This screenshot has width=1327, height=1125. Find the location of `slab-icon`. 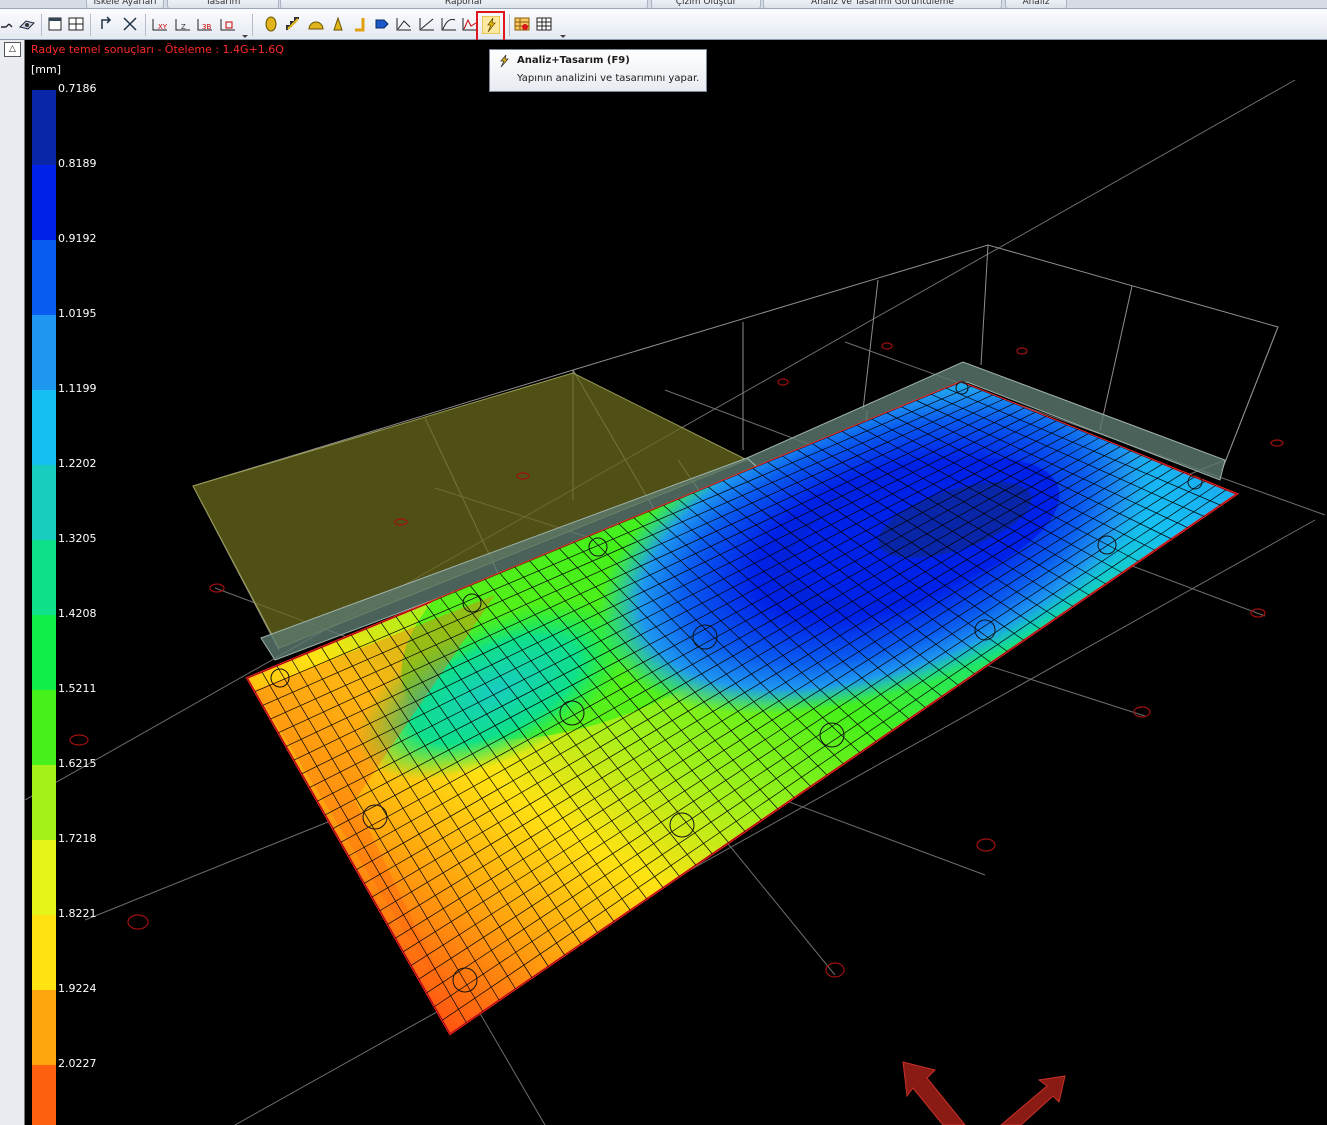

slab-icon is located at coordinates (382, 24).